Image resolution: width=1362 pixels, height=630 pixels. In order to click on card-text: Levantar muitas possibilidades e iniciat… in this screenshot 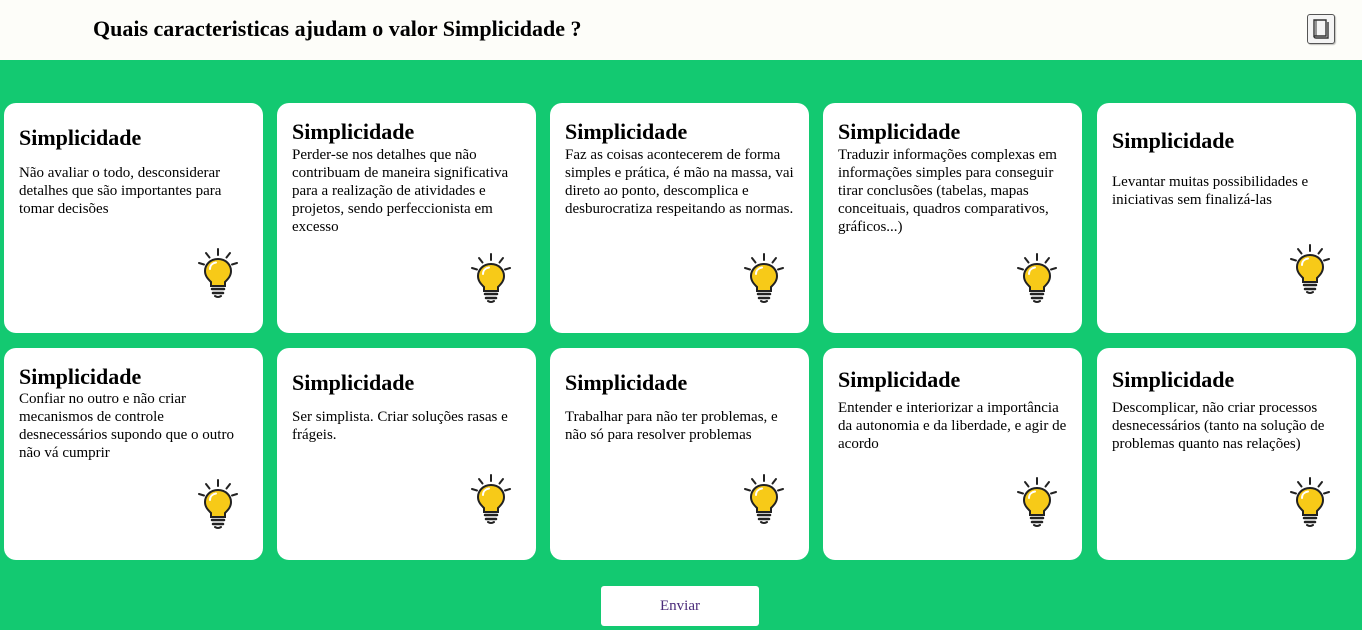, I will do `click(1210, 191)`.